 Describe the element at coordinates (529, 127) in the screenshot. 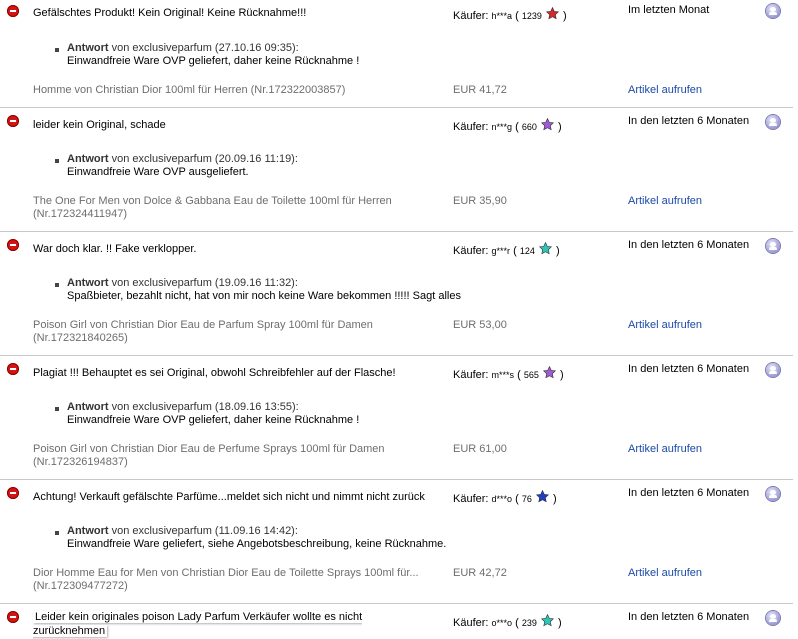

I see `buyer-score: 660` at that location.